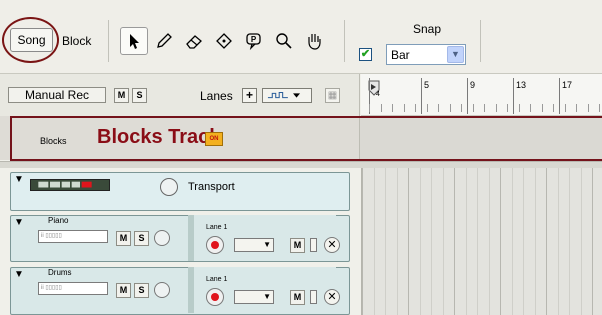  What do you see at coordinates (426, 54) in the screenshot?
I see `snap-select: Bar ▼` at bounding box center [426, 54].